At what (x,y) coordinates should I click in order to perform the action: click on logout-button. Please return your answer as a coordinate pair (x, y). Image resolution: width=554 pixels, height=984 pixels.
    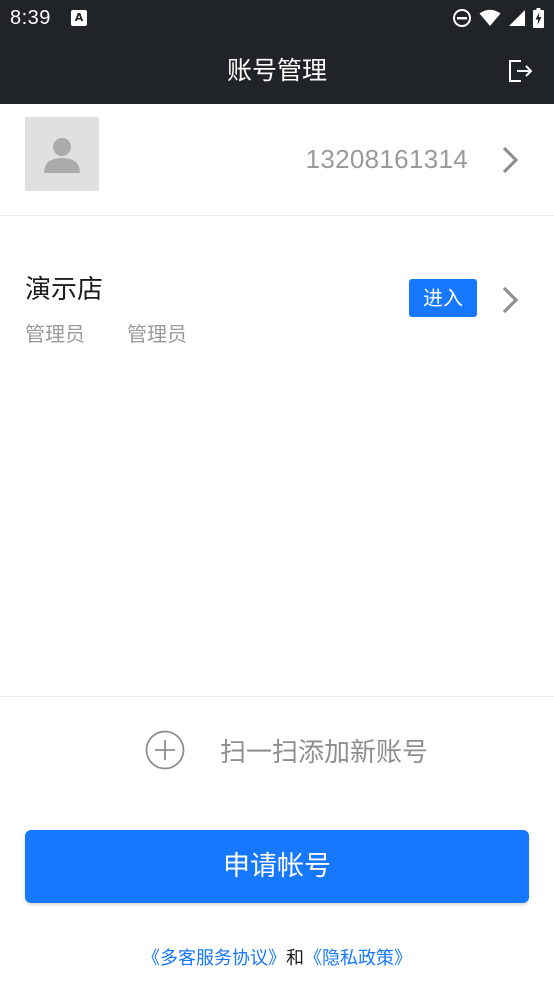
    Looking at the image, I should click on (520, 71).